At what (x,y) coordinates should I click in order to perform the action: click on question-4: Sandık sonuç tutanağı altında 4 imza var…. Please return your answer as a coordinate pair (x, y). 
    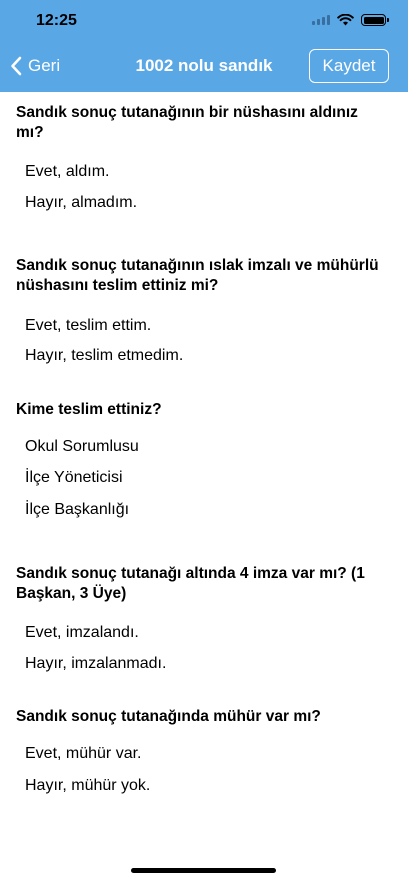
    Looking at the image, I should click on (190, 583).